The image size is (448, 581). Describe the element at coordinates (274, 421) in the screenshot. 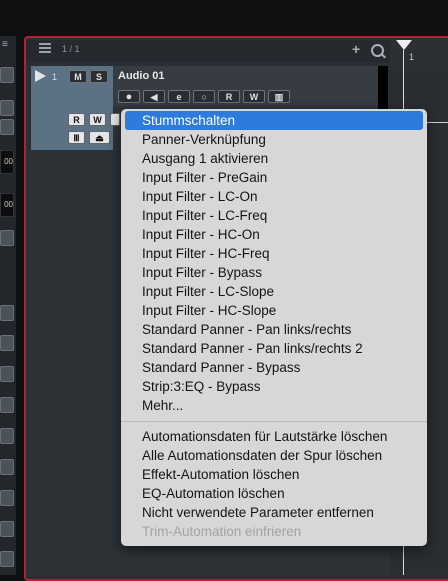

I see `menu-separator` at that location.